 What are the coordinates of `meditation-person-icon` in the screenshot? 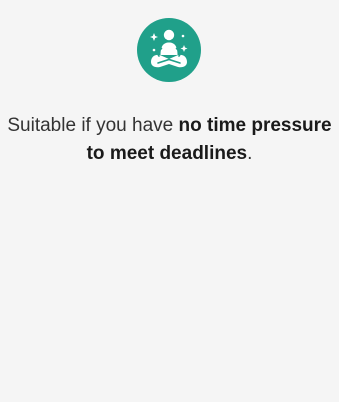 It's located at (169, 50).